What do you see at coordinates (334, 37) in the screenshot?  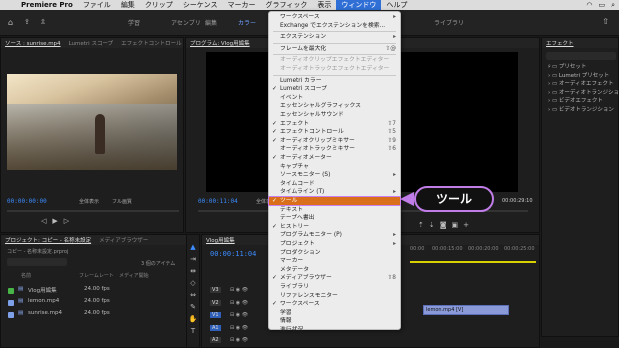 I see `menu-option: エクステンション ▸` at bounding box center [334, 37].